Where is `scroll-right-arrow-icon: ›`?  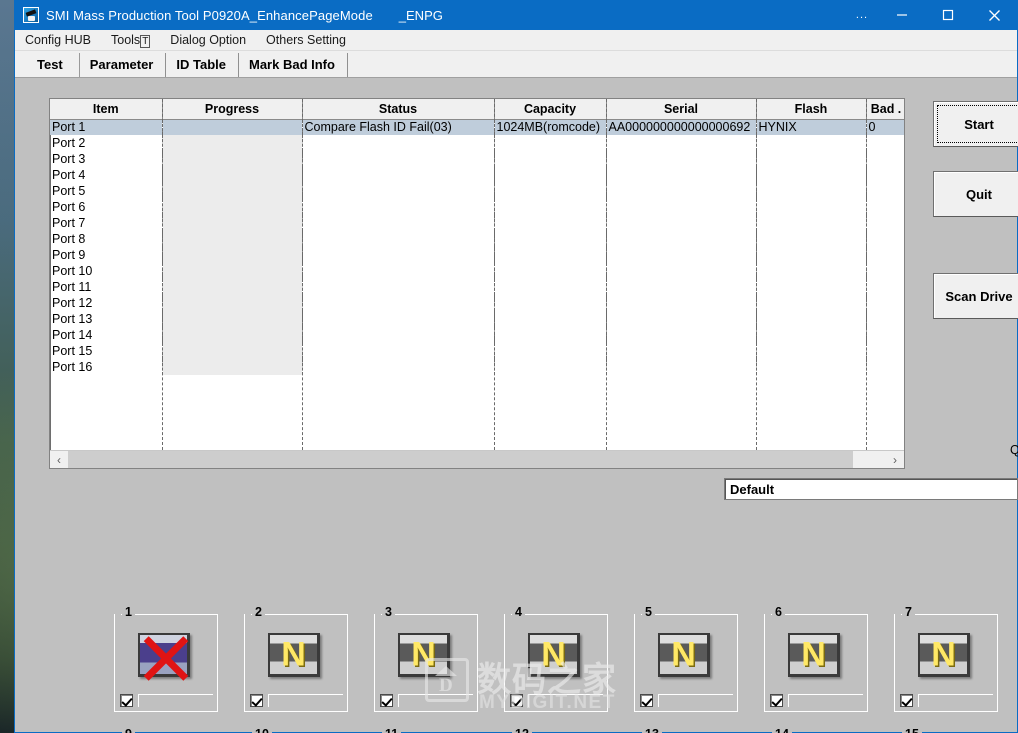 scroll-right-arrow-icon: › is located at coordinates (895, 459).